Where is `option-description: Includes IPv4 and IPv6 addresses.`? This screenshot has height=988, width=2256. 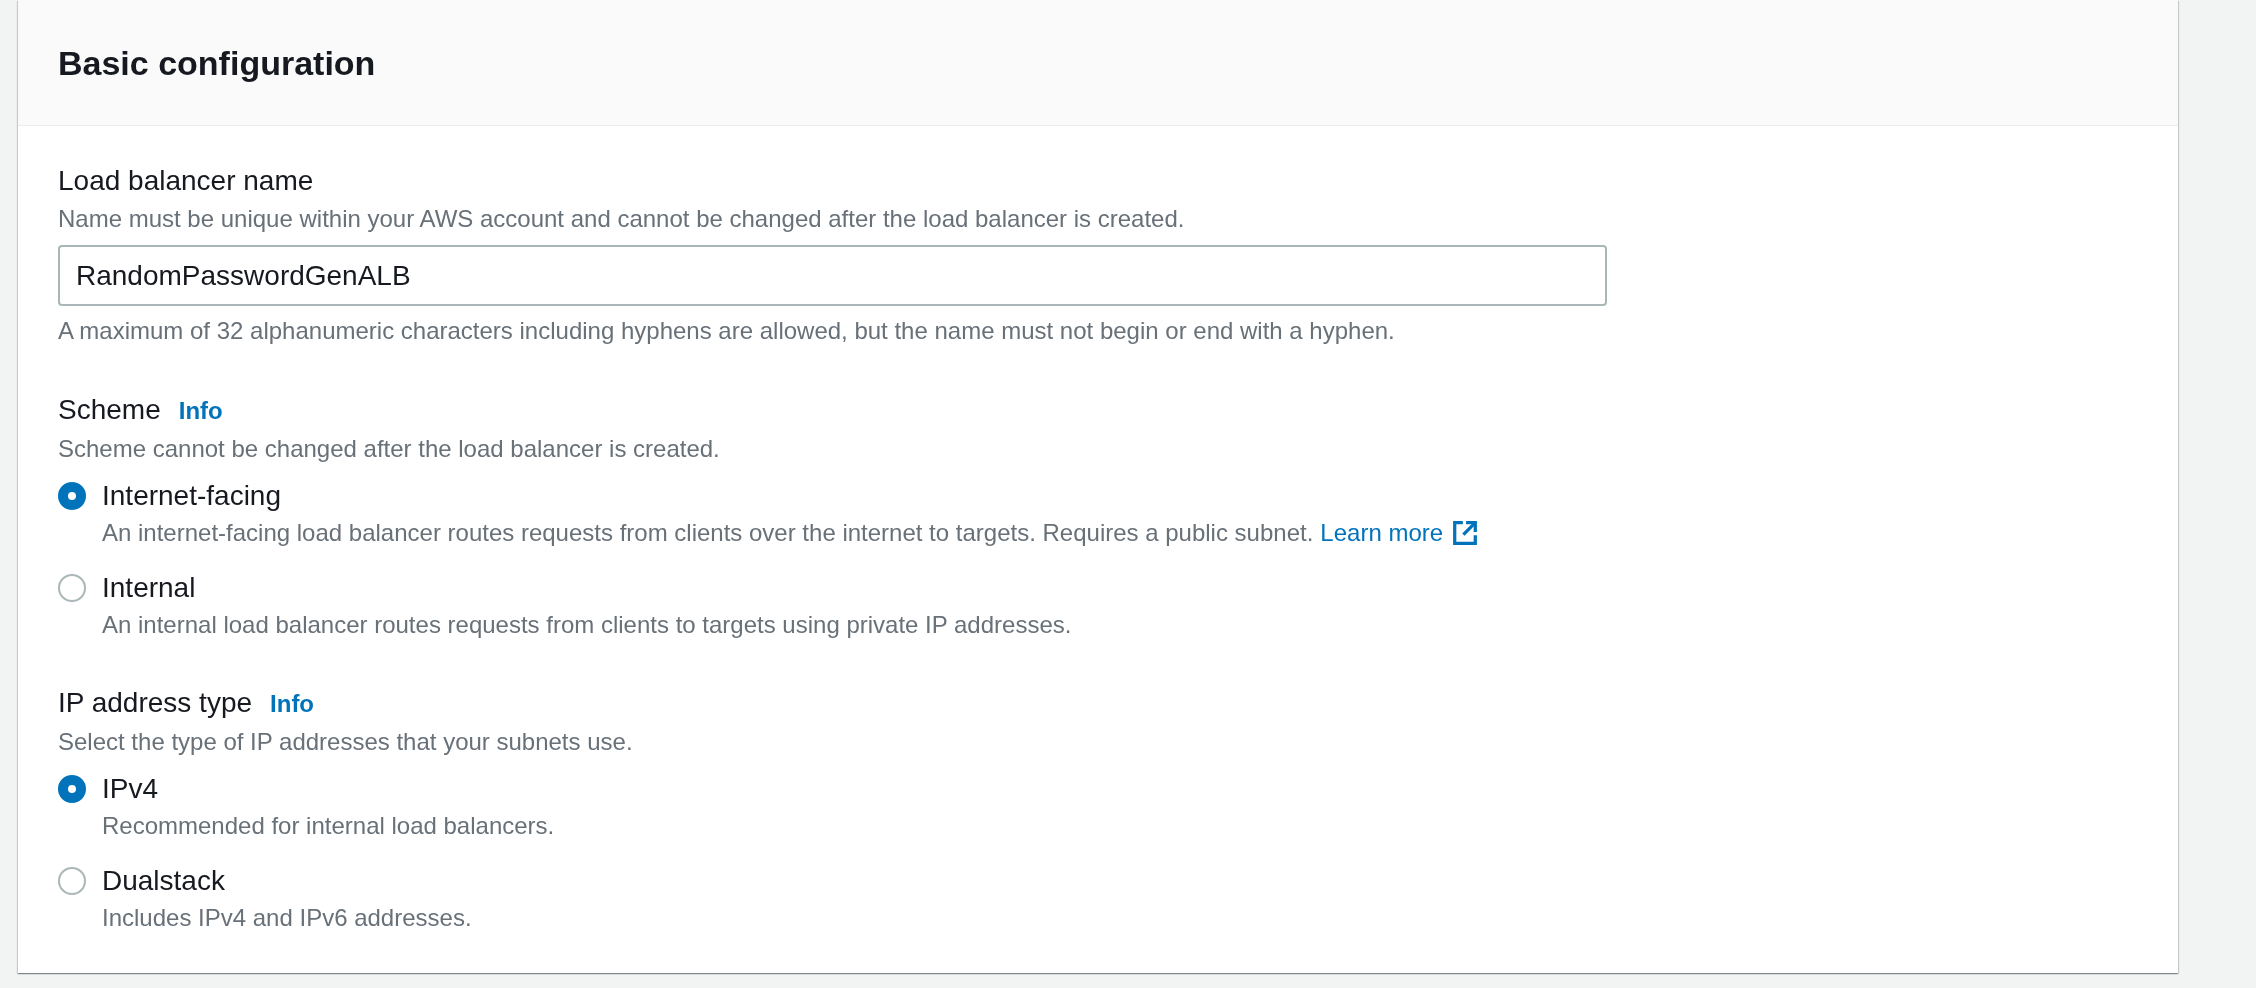
option-description: Includes IPv4 and IPv6 addresses. is located at coordinates (287, 918).